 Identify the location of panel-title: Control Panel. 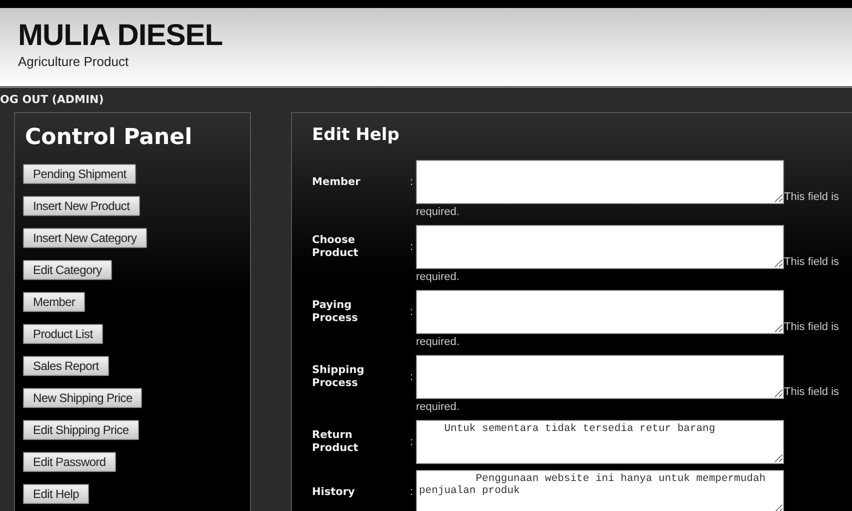
(109, 137).